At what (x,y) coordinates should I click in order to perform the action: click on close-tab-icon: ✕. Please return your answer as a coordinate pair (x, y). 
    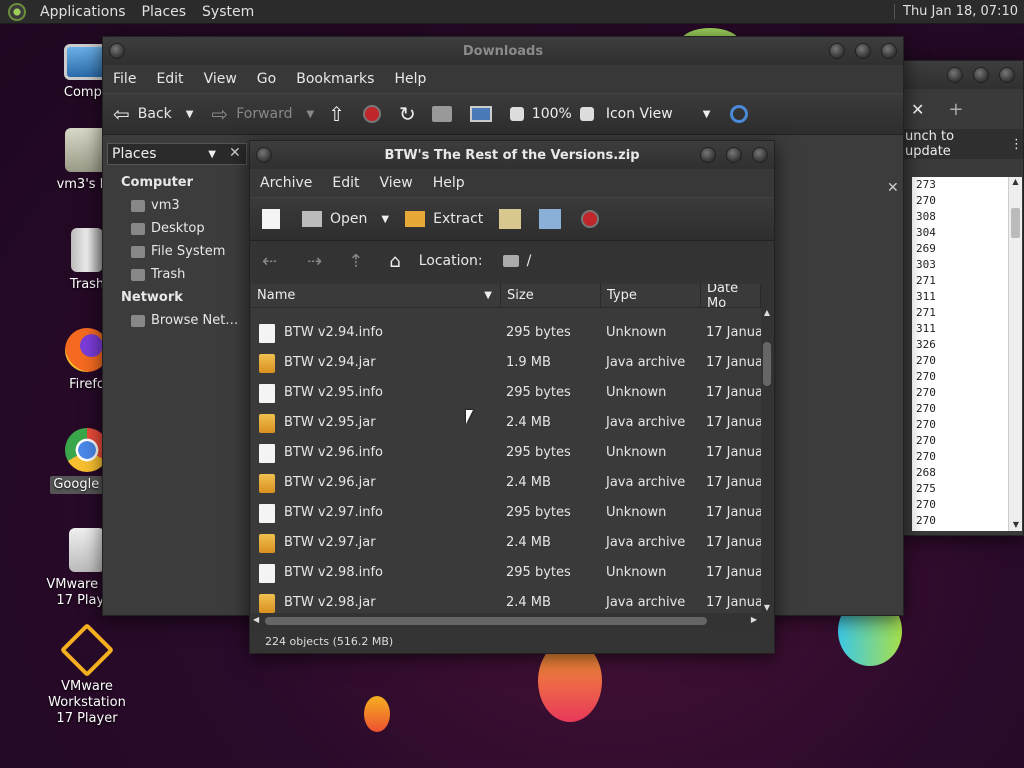
    Looking at the image, I should click on (917, 109).